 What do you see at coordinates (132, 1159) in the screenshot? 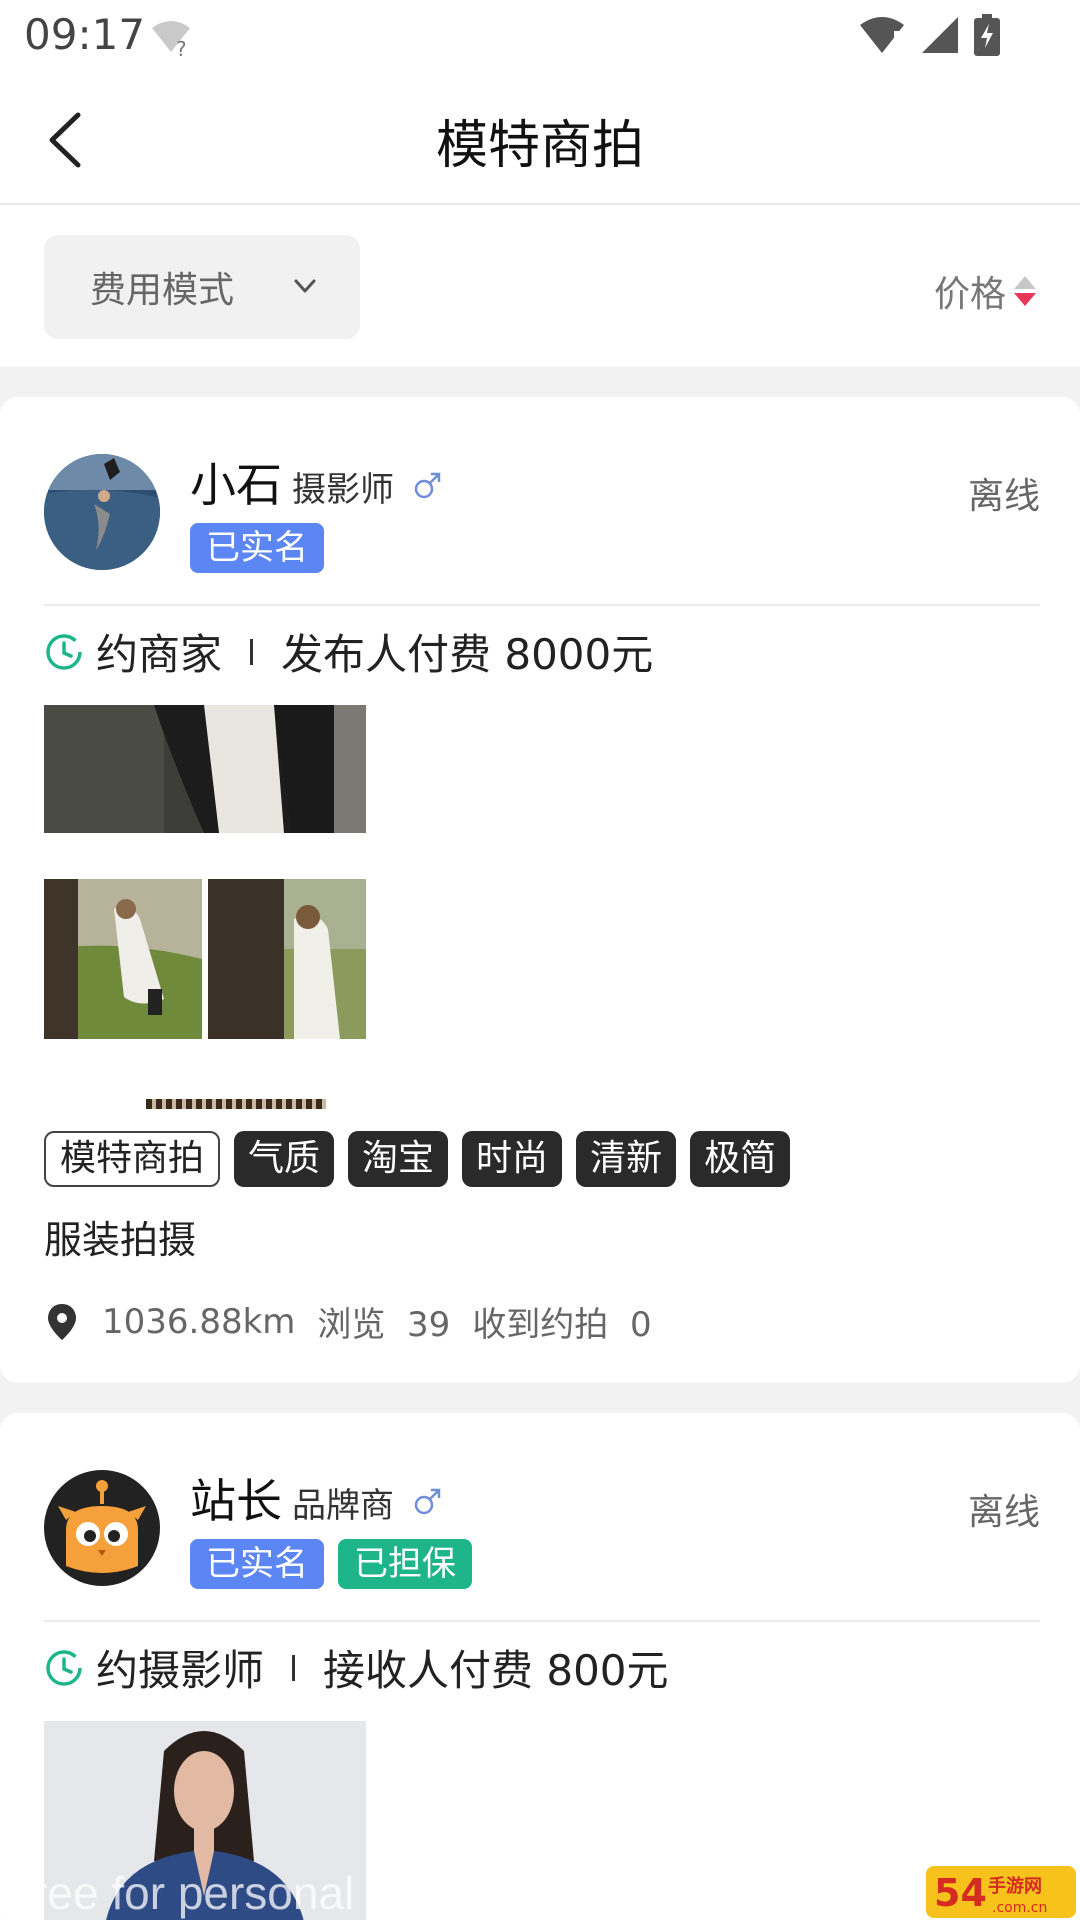
I see `tag-category: 模特商拍` at bounding box center [132, 1159].